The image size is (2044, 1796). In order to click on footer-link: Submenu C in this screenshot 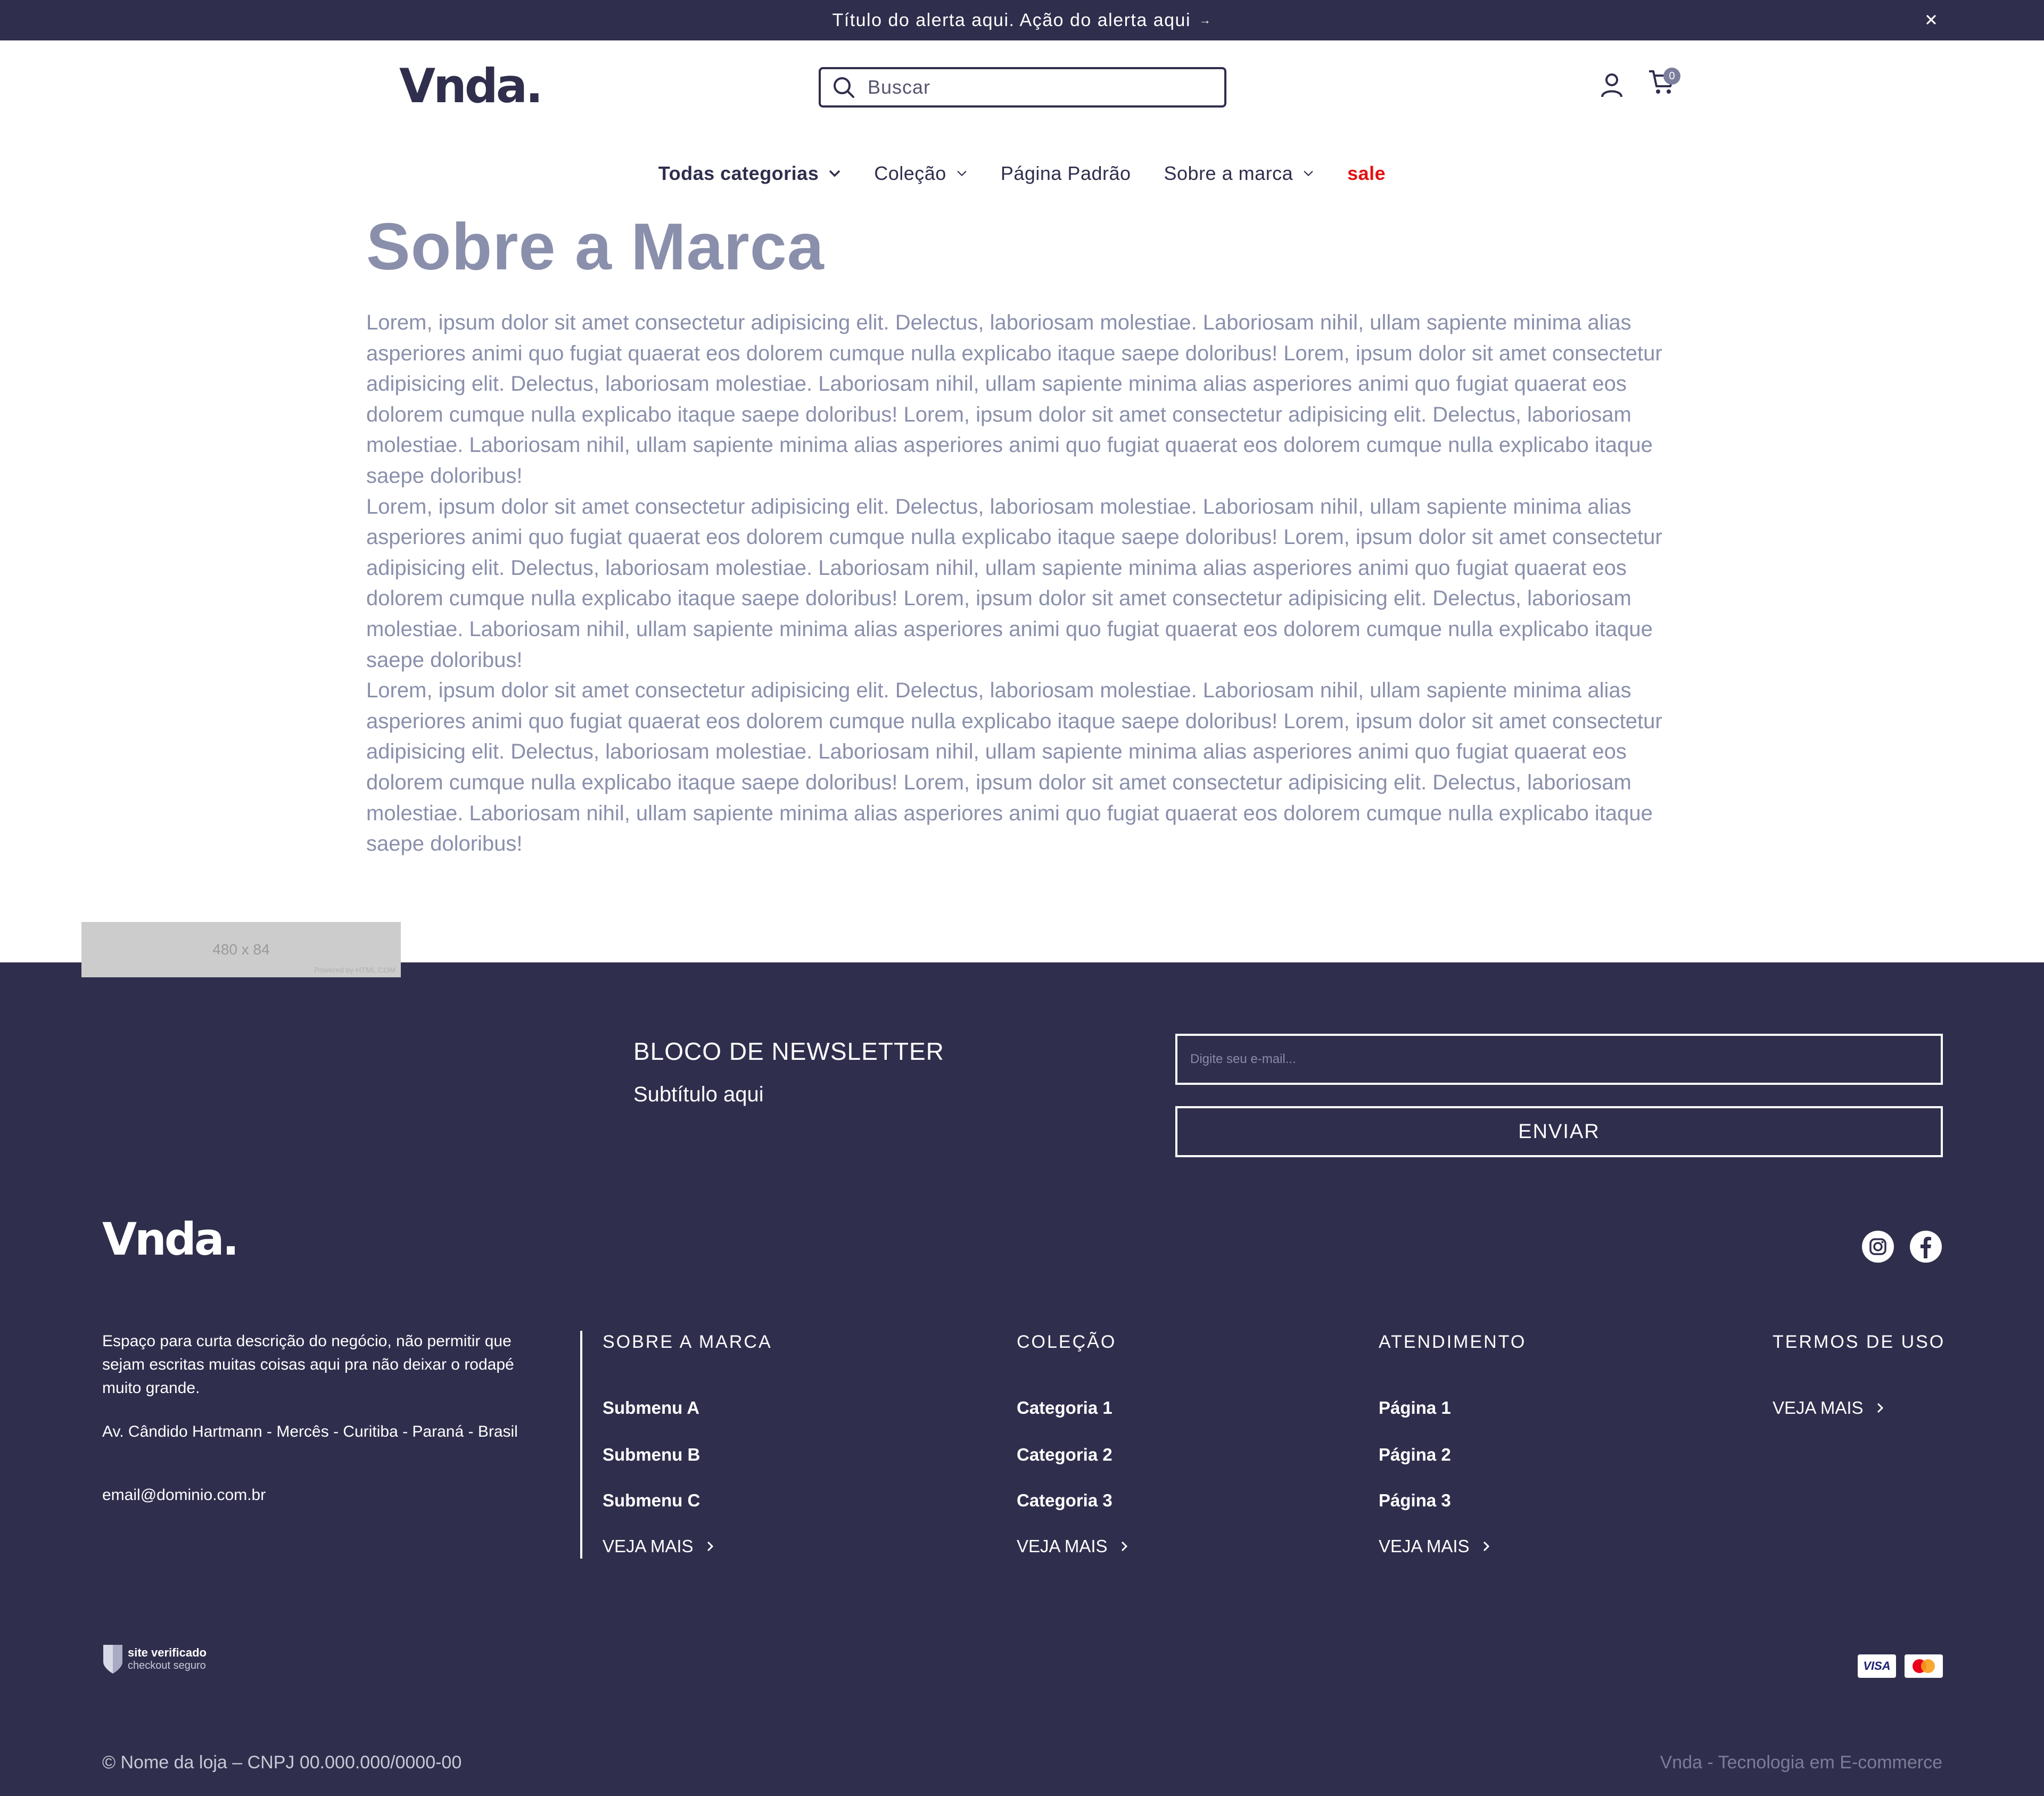, I will do `click(652, 1500)`.